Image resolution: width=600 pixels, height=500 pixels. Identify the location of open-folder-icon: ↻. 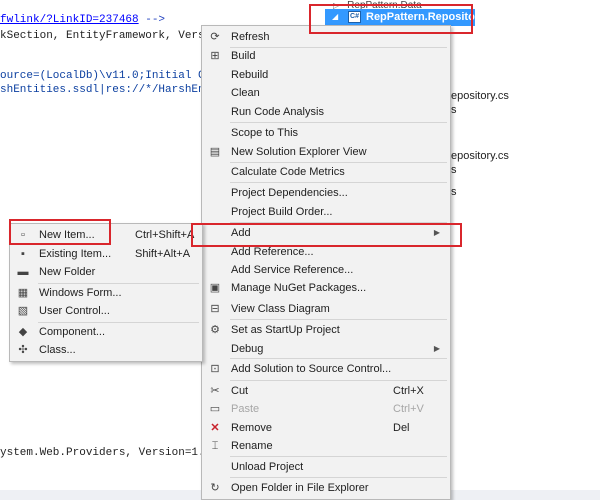
(215, 488).